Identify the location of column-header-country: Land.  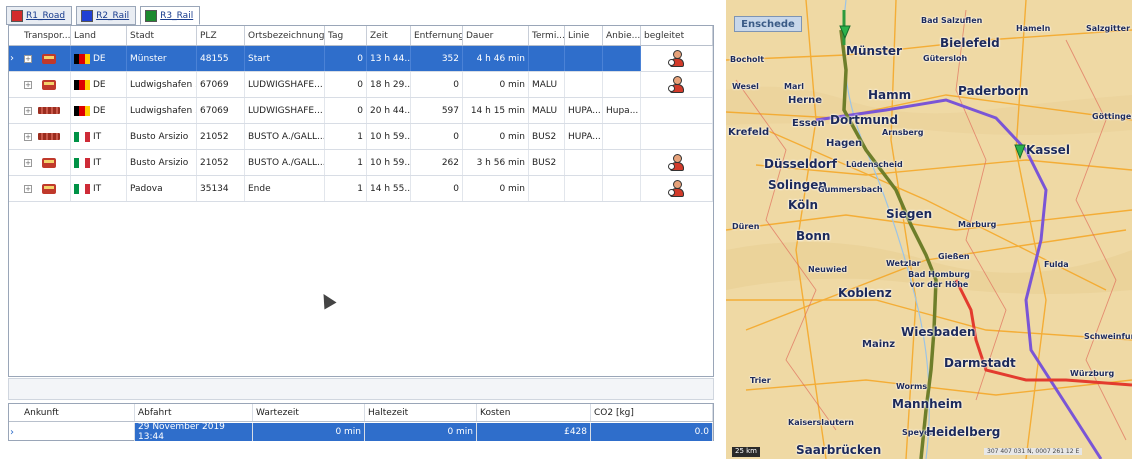
(99, 35).